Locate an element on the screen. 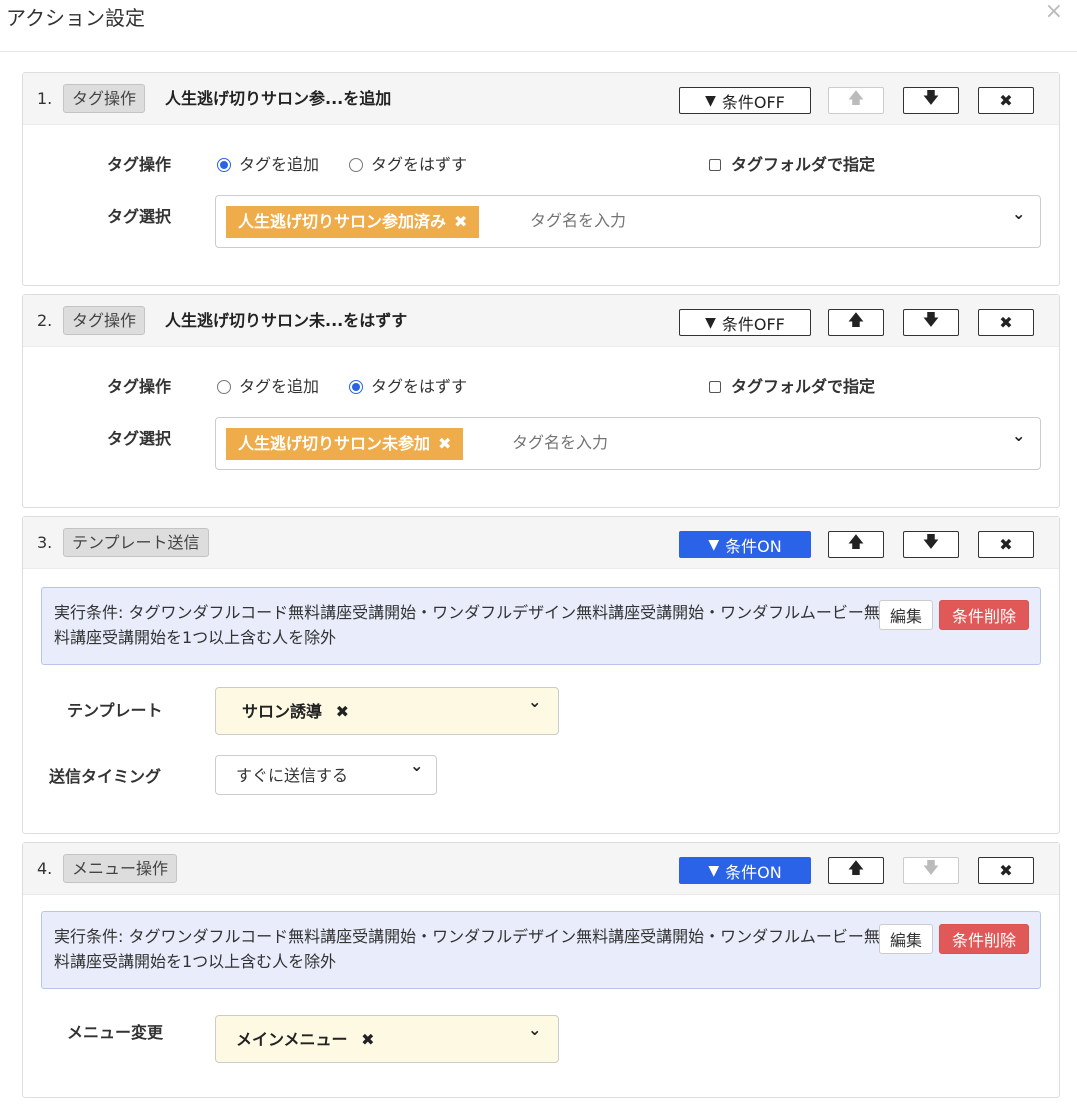 This screenshot has height=1112, width=1077. tag-select-field: 人生逃げ切りサロン参加済み ✖ ⌄ is located at coordinates (628, 221).